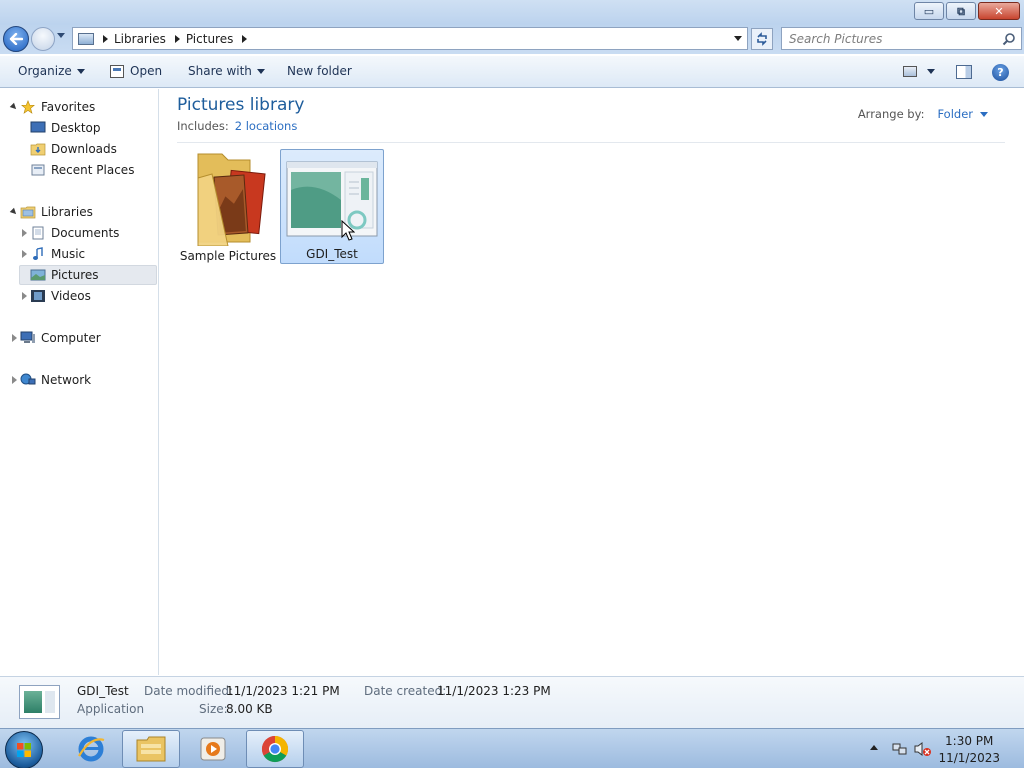 This screenshot has width=1024, height=768. Describe the element at coordinates (910, 71) in the screenshot. I see `change-view-icon` at that location.